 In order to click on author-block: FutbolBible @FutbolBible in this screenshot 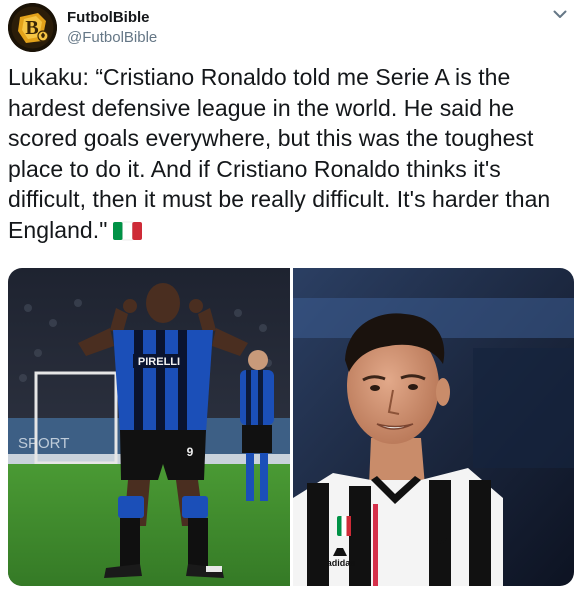, I will do `click(112, 27)`.